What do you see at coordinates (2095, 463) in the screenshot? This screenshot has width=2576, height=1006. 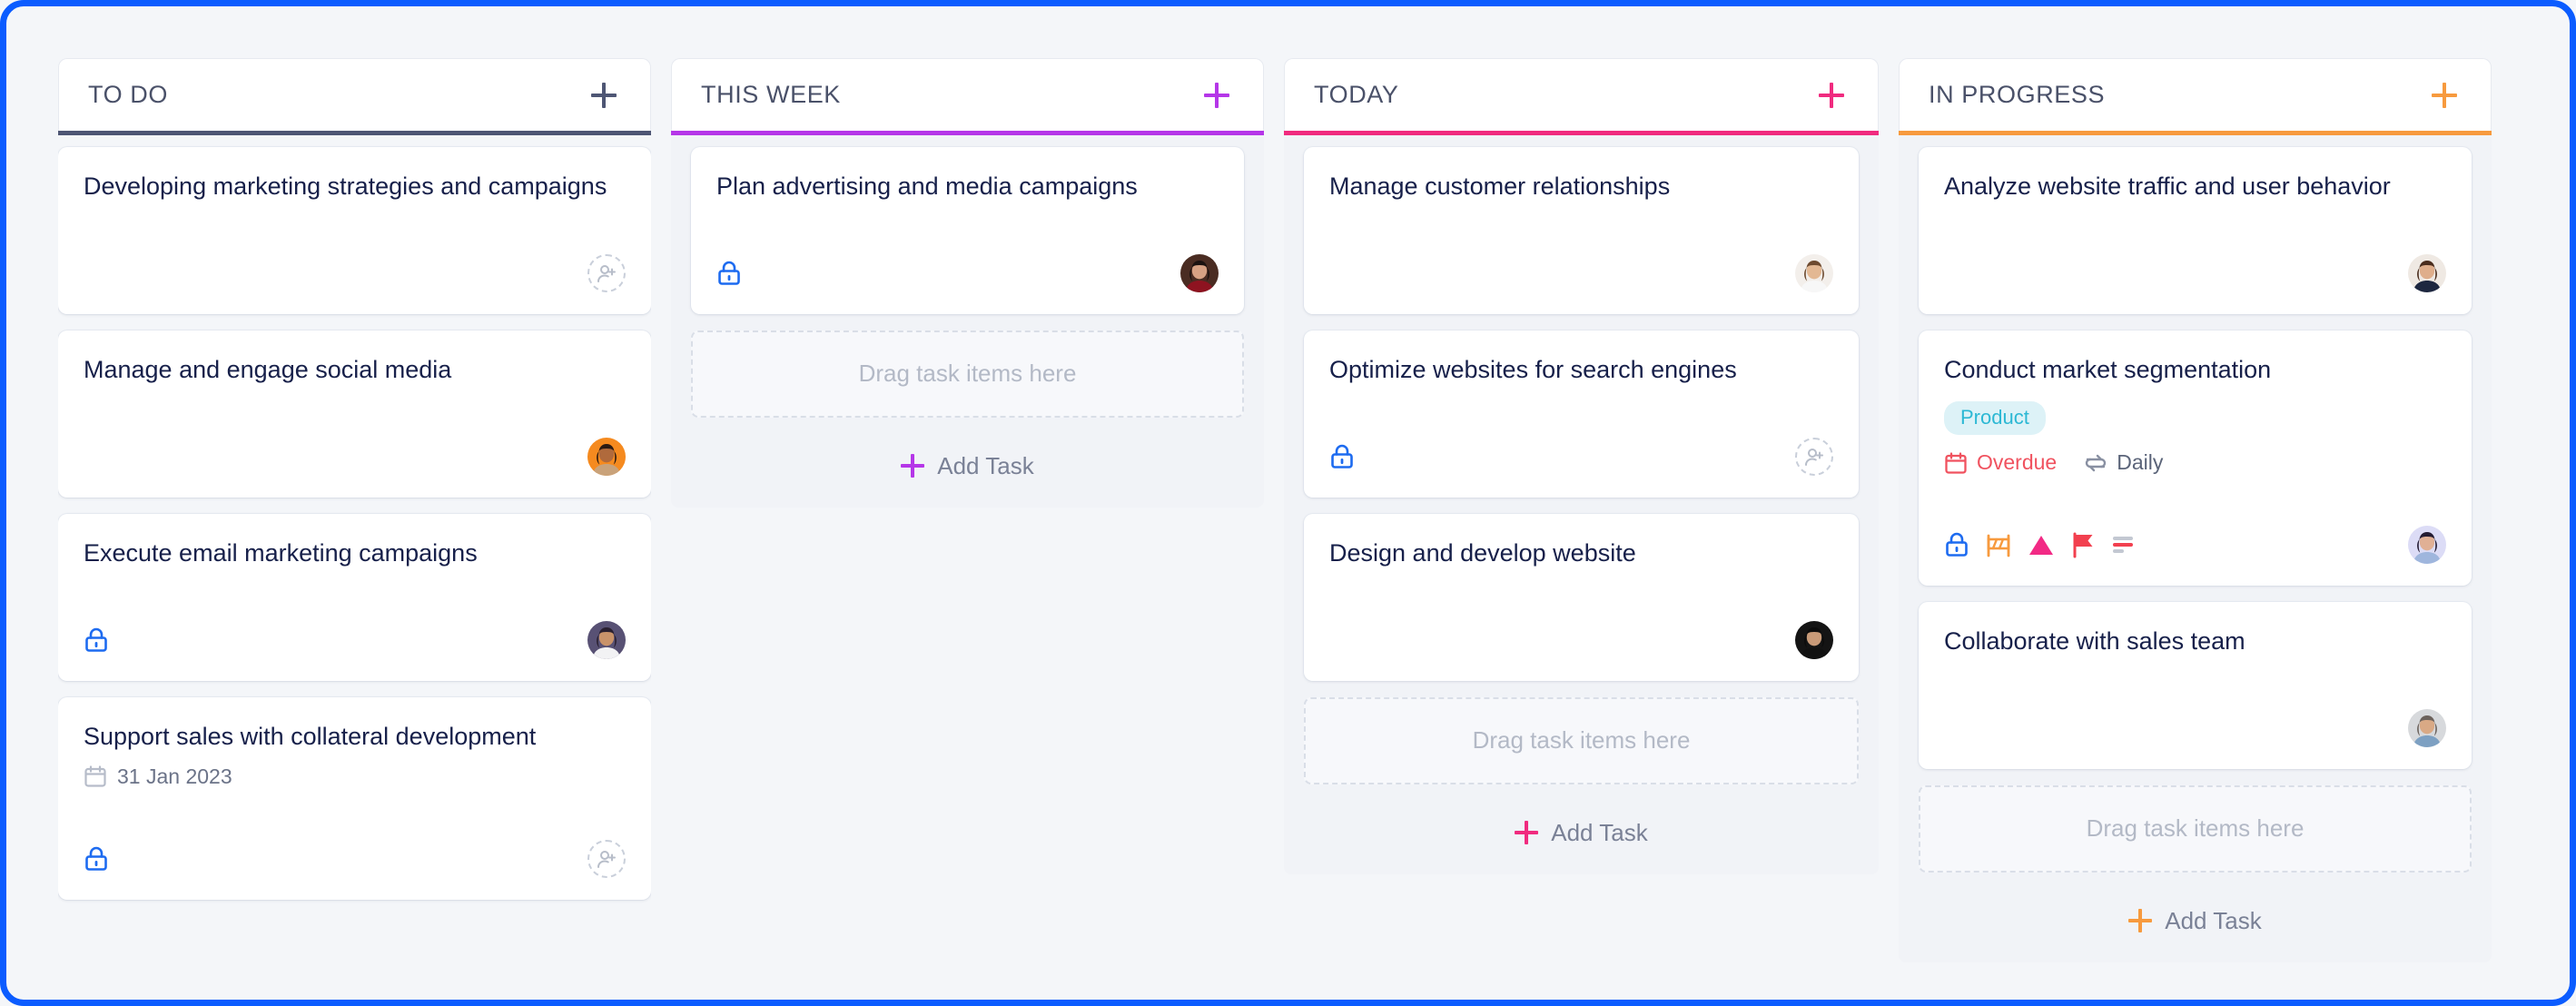 I see `repeat-icon` at bounding box center [2095, 463].